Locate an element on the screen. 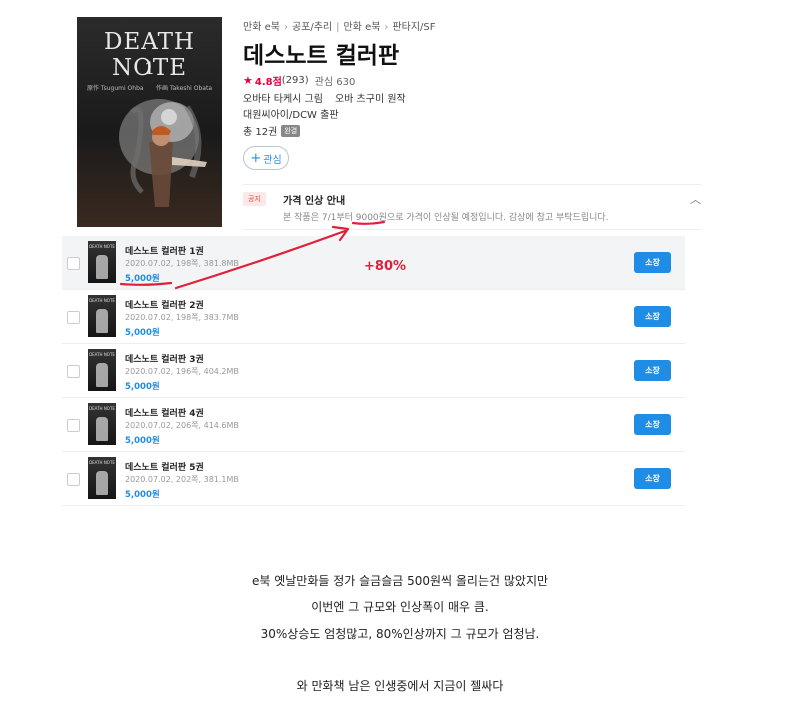 The image size is (800, 721). volume-title: 데스노트 컬러판 1권 is located at coordinates (164, 250).